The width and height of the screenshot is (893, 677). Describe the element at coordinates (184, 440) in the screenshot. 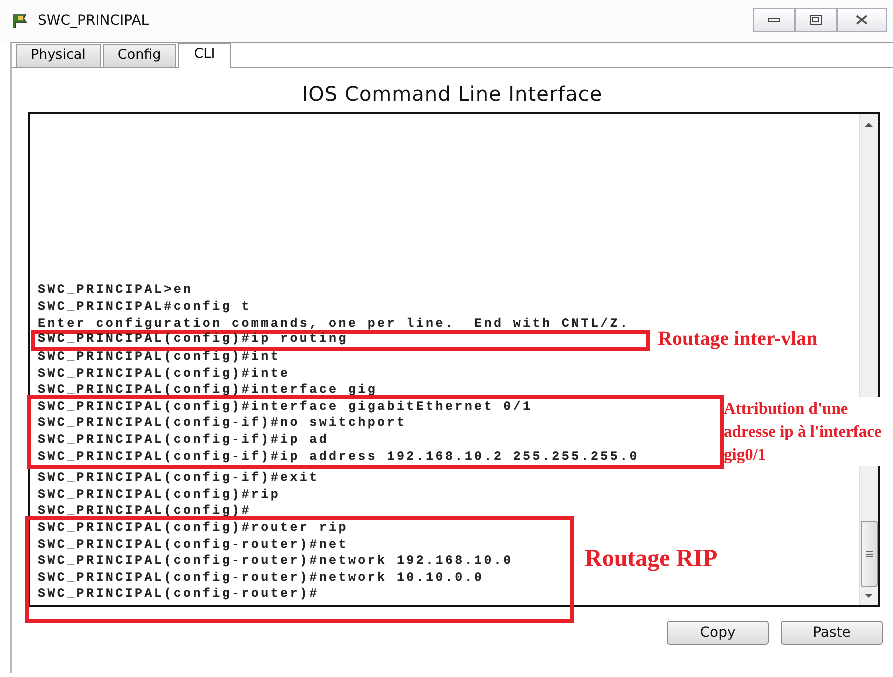

I see `terminal-line: SWC_PRINCIPAL(config-if)#ip ad` at that location.